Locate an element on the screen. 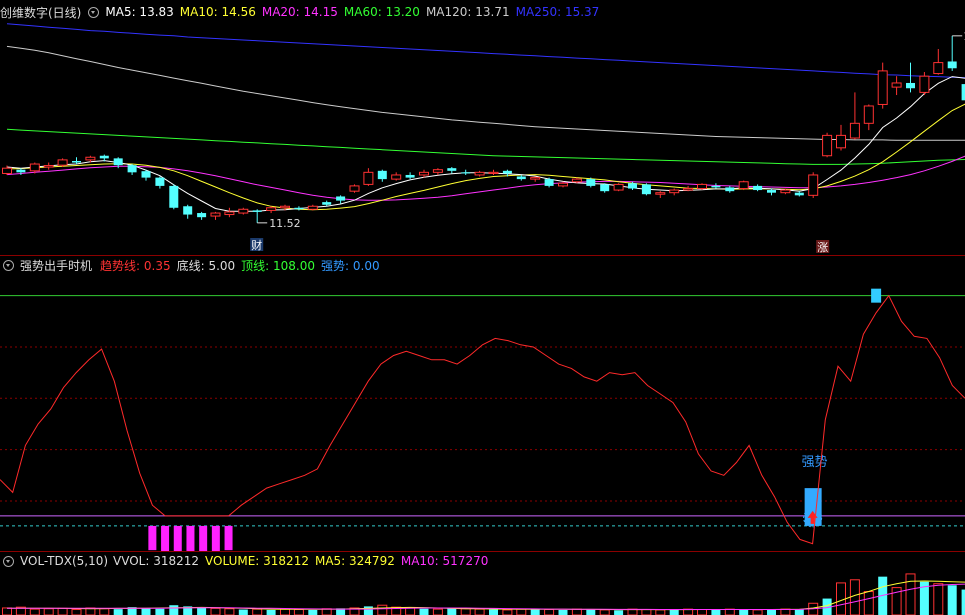 The width and height of the screenshot is (965, 615). volume-chart is located at coordinates (482, 583).